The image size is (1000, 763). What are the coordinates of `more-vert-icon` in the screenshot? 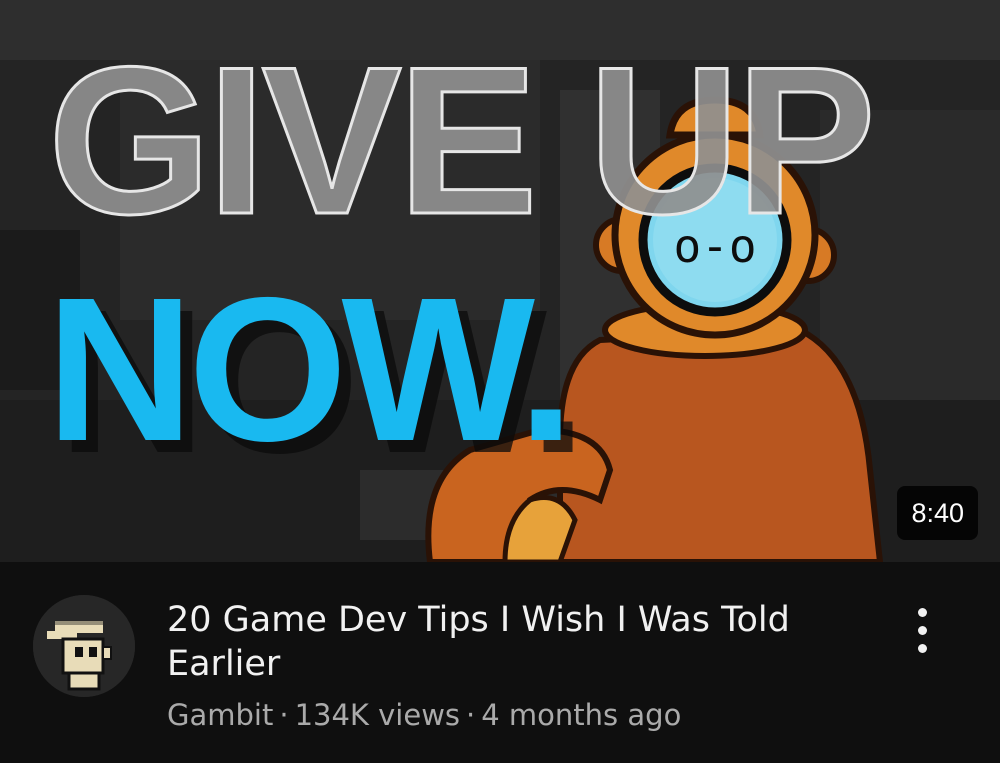 It's located at (922, 612).